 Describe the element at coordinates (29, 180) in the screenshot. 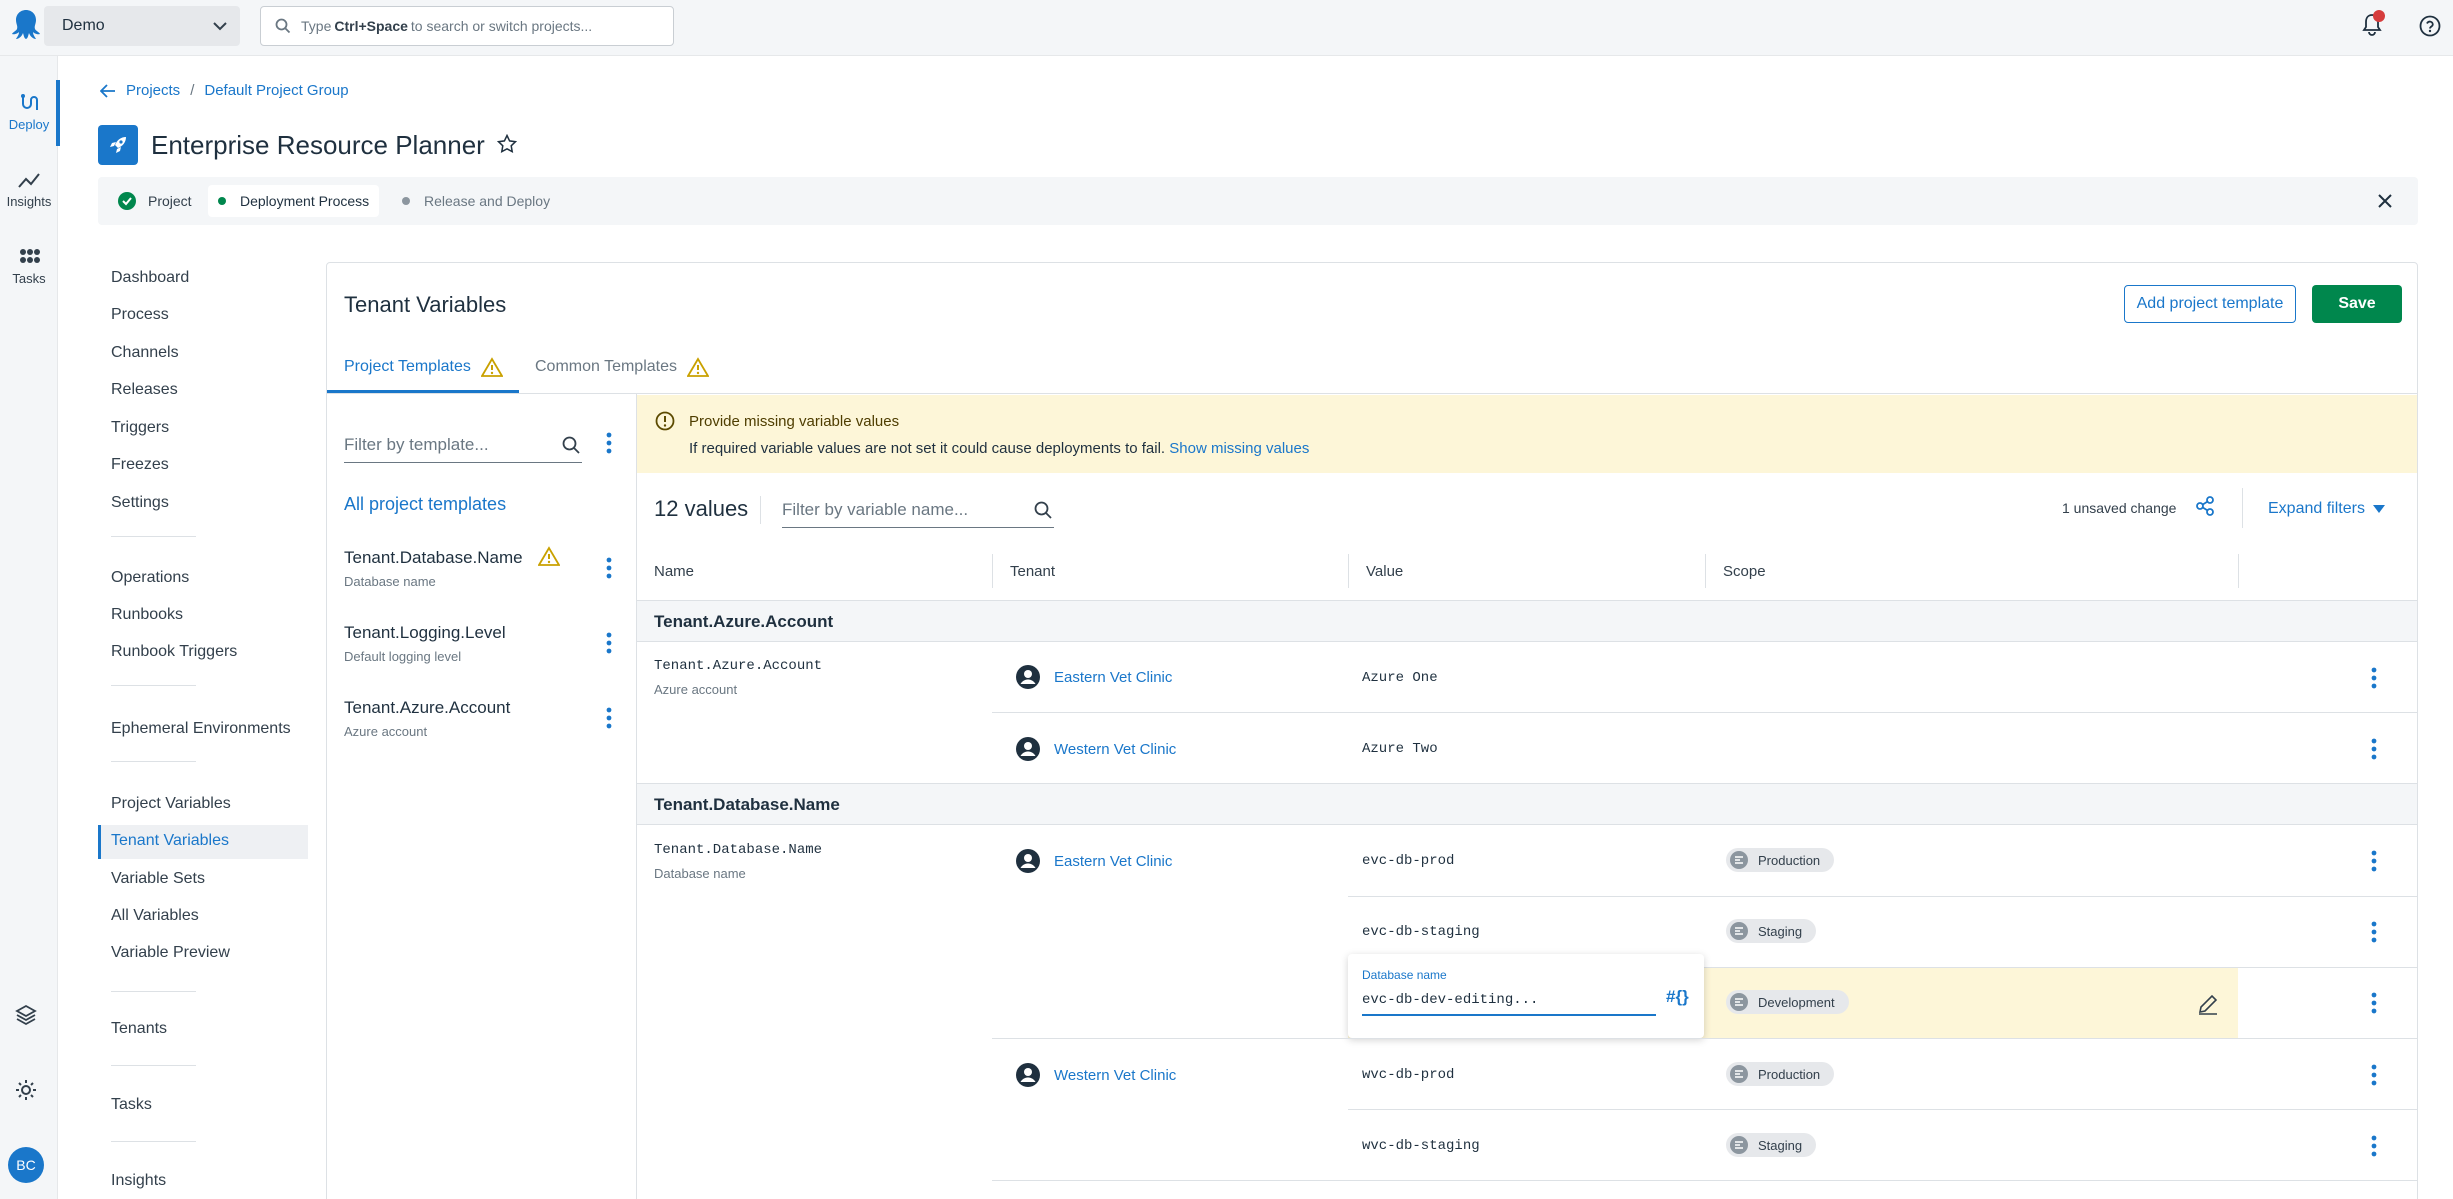

I see `insights-icon` at that location.